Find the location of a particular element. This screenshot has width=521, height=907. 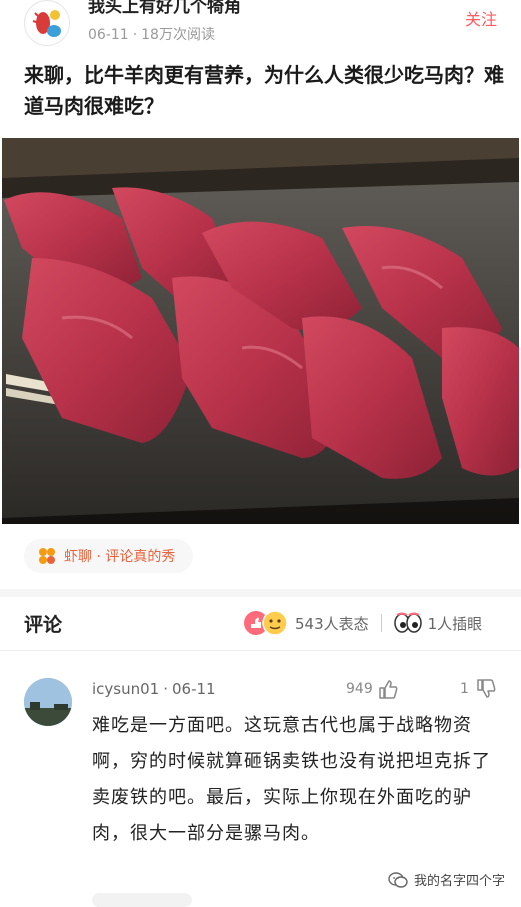

author-name: 我头上有好几个犄角 is located at coordinates (164, 8).